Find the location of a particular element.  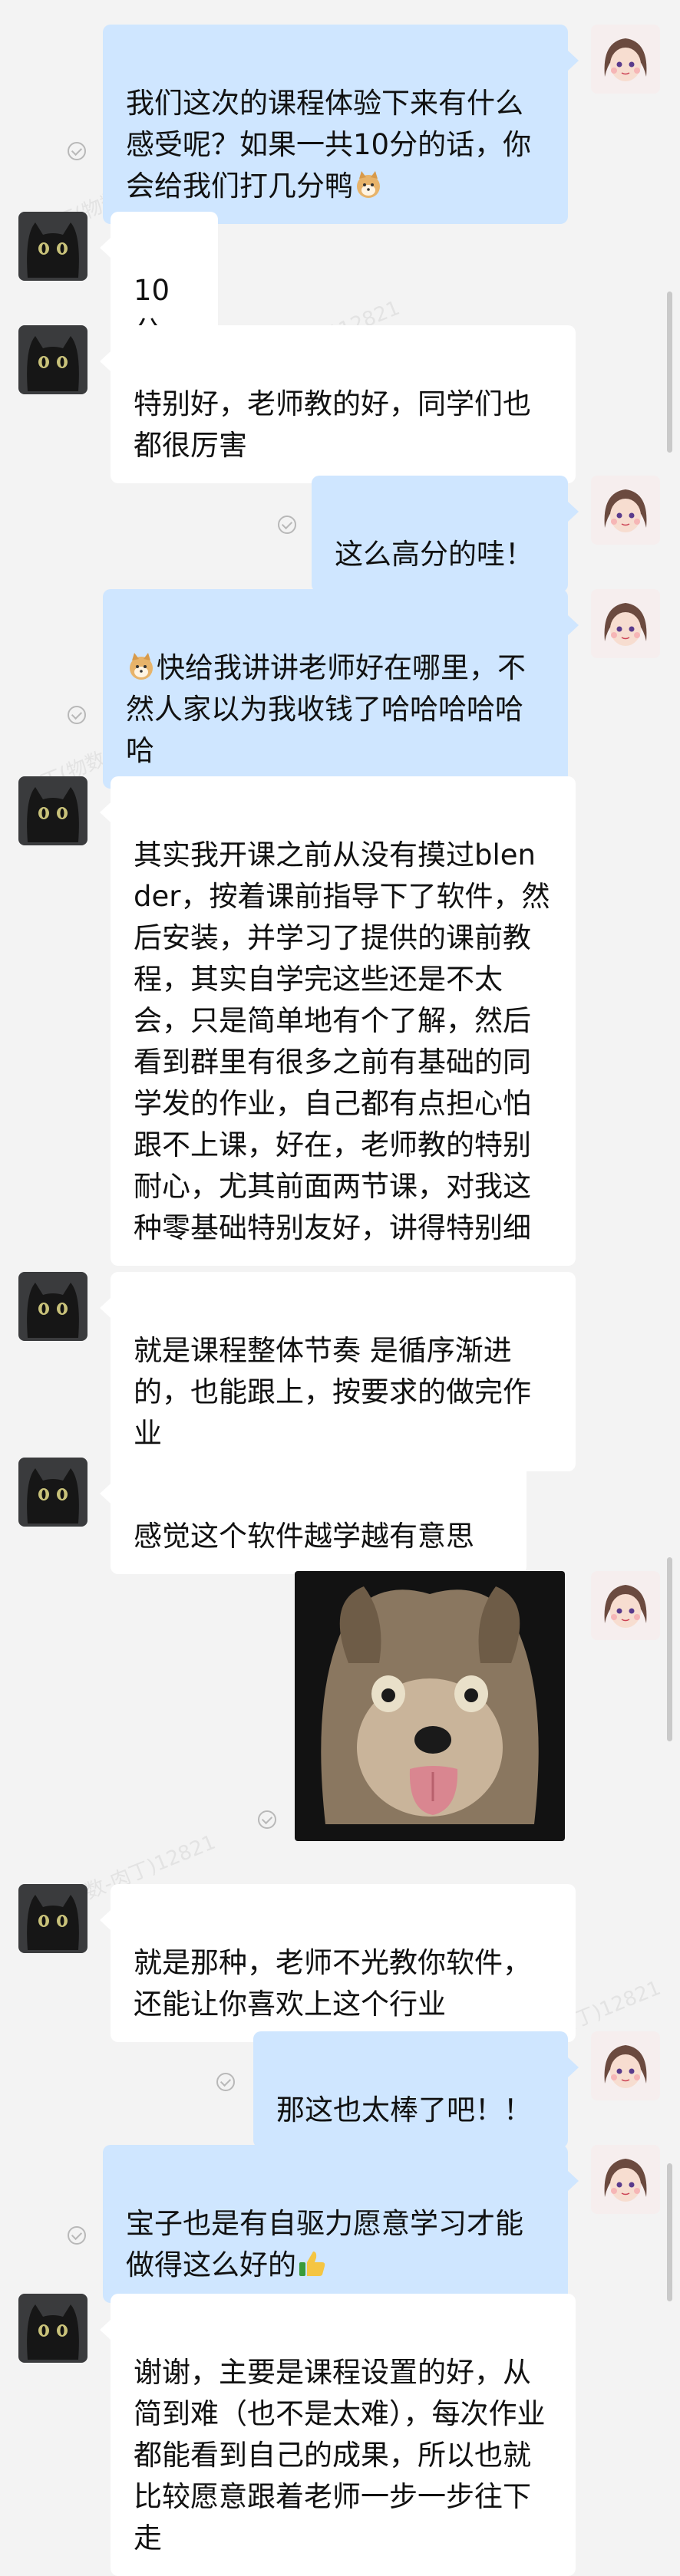

message-row is located at coordinates (340, 1709).